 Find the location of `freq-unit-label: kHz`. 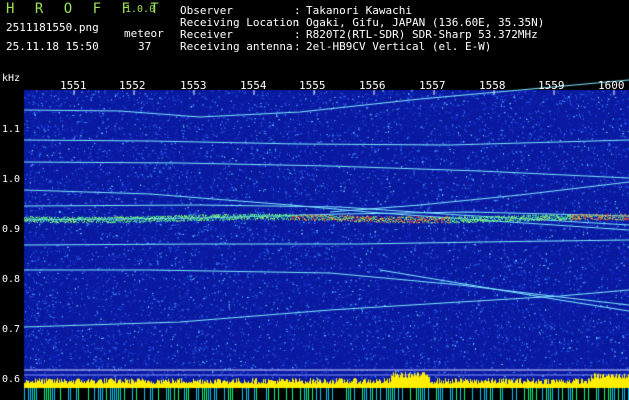

freq-unit-label: kHz is located at coordinates (11, 78).